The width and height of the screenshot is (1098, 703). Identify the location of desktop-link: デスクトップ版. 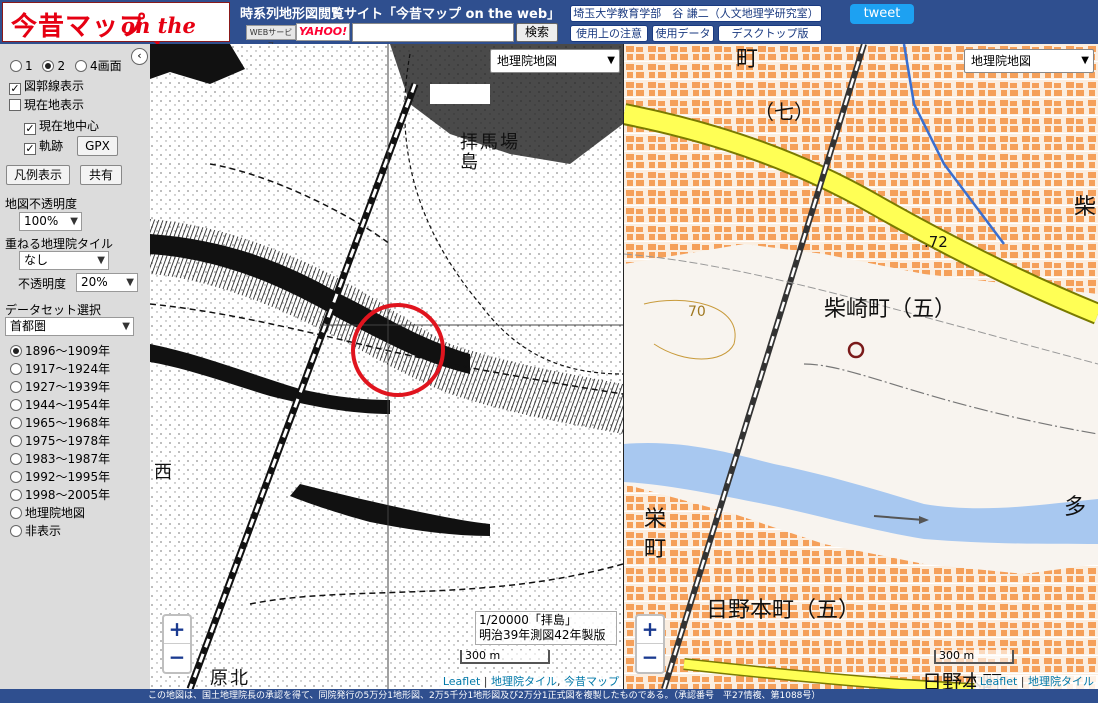
(770, 33).